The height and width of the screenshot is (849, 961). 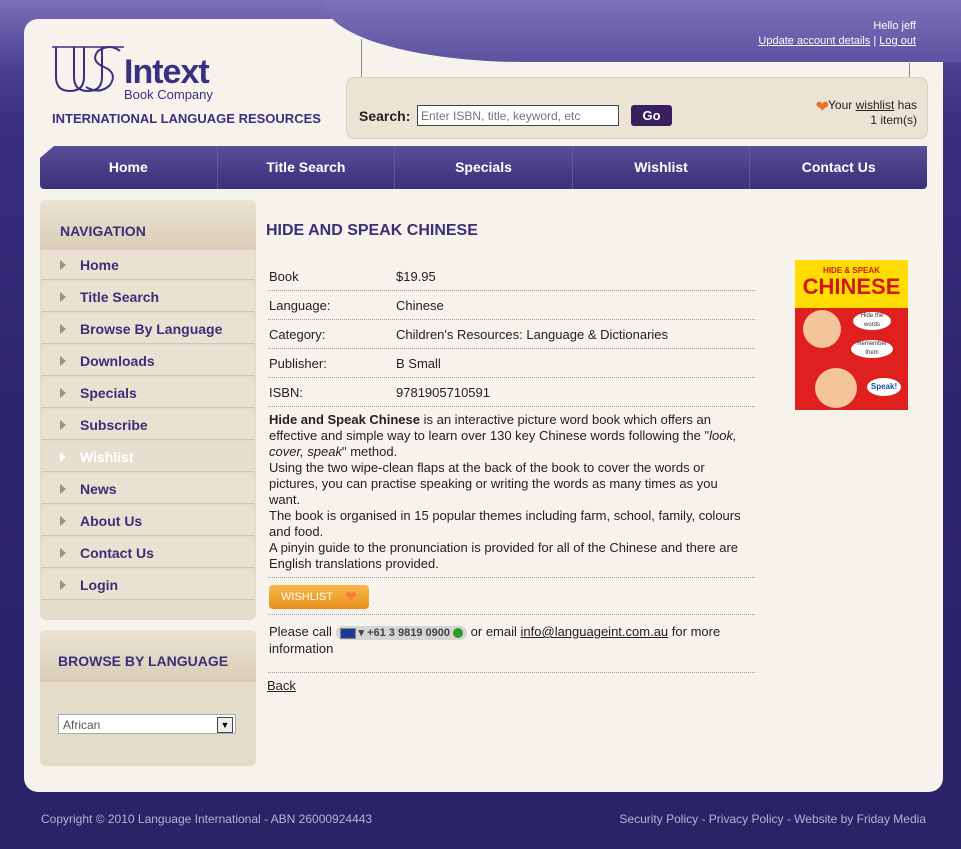 What do you see at coordinates (511, 276) in the screenshot?
I see `detail-row: Book $19.95` at bounding box center [511, 276].